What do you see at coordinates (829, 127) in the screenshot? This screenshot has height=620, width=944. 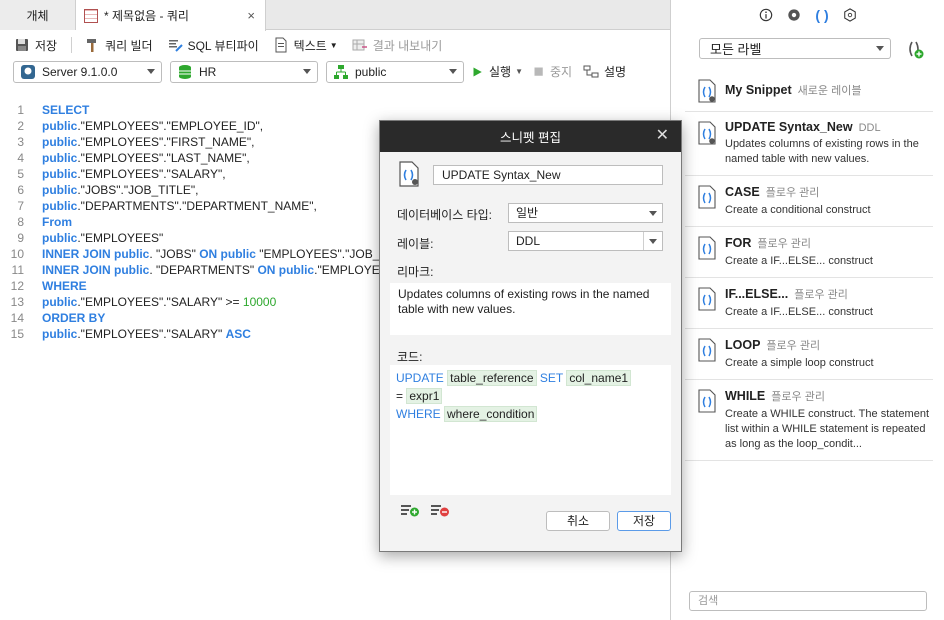 I see `snippet-name: UPDATE Syntax_New DDL` at bounding box center [829, 127].